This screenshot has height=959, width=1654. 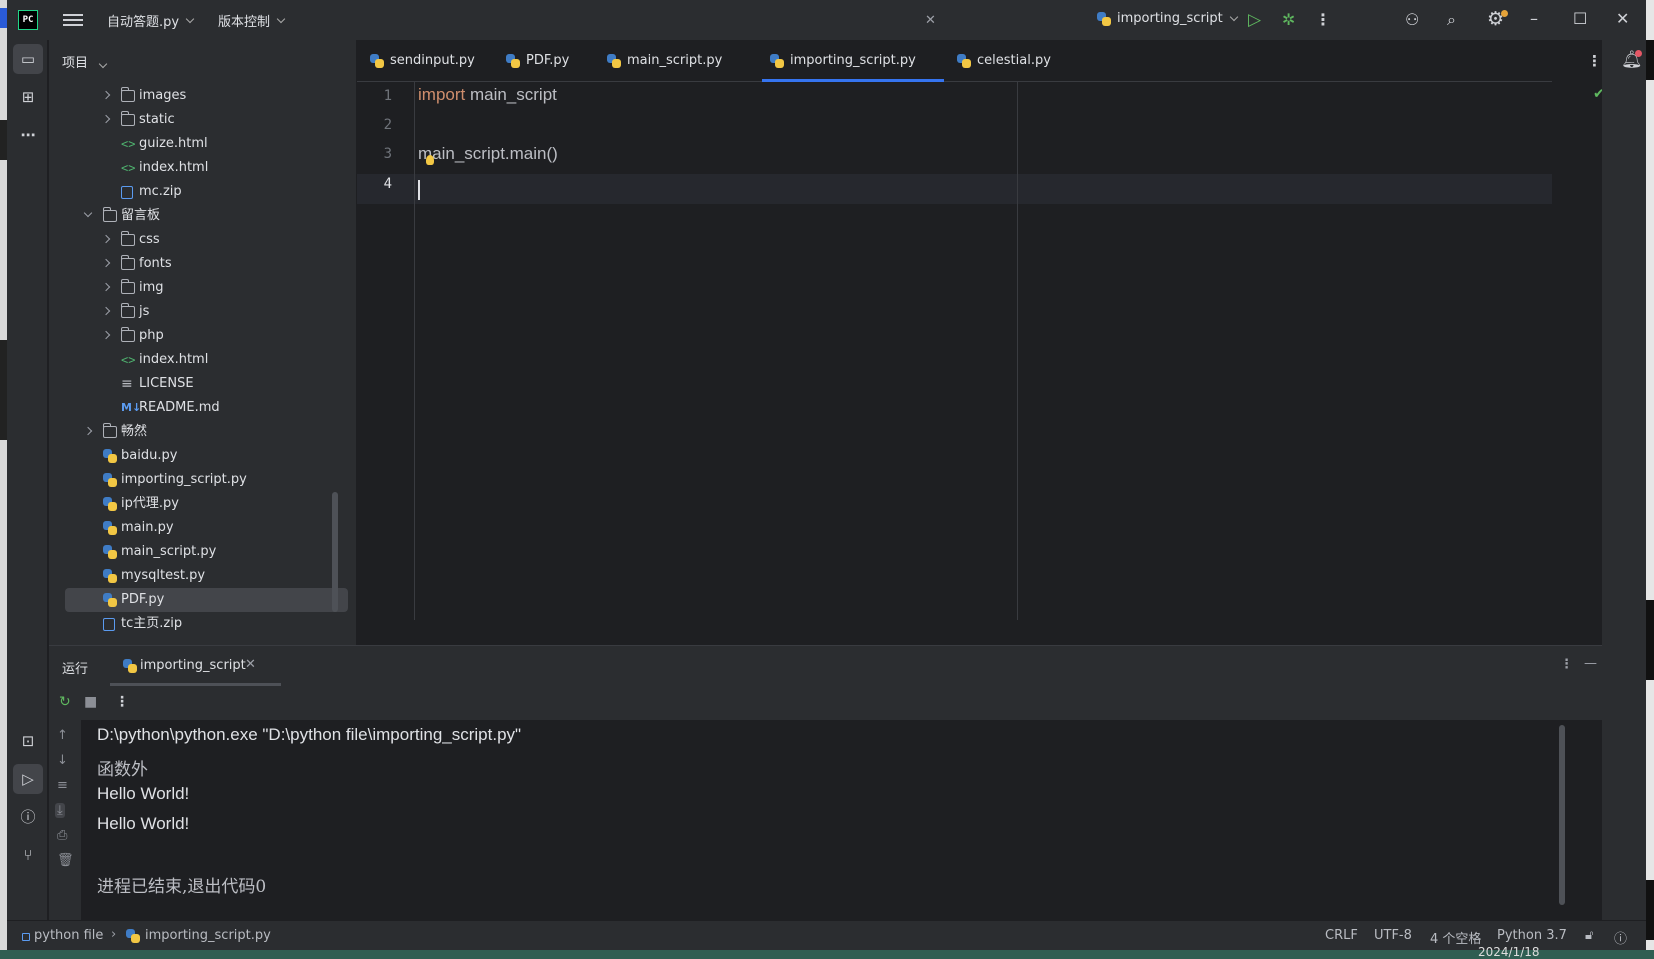 I want to click on print-icon: ⎙, so click(x=62, y=835).